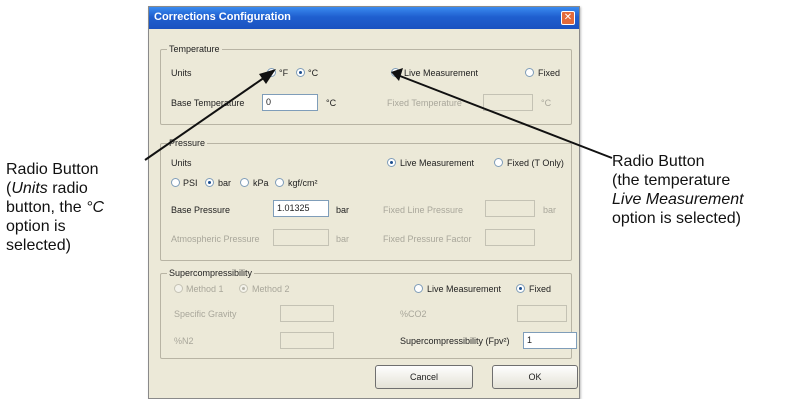 This screenshot has width=786, height=399. I want to click on right-callout-line3: Live Measurement, so click(698, 199).